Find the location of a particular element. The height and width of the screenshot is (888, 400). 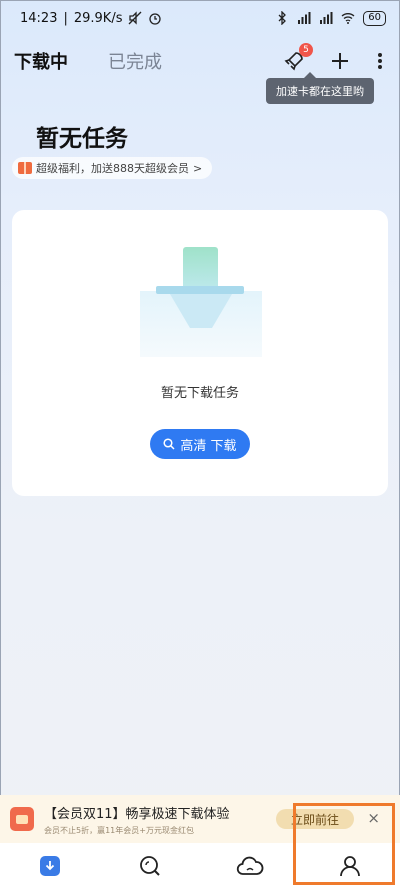

chevron-right-icon: > is located at coordinates (198, 168).